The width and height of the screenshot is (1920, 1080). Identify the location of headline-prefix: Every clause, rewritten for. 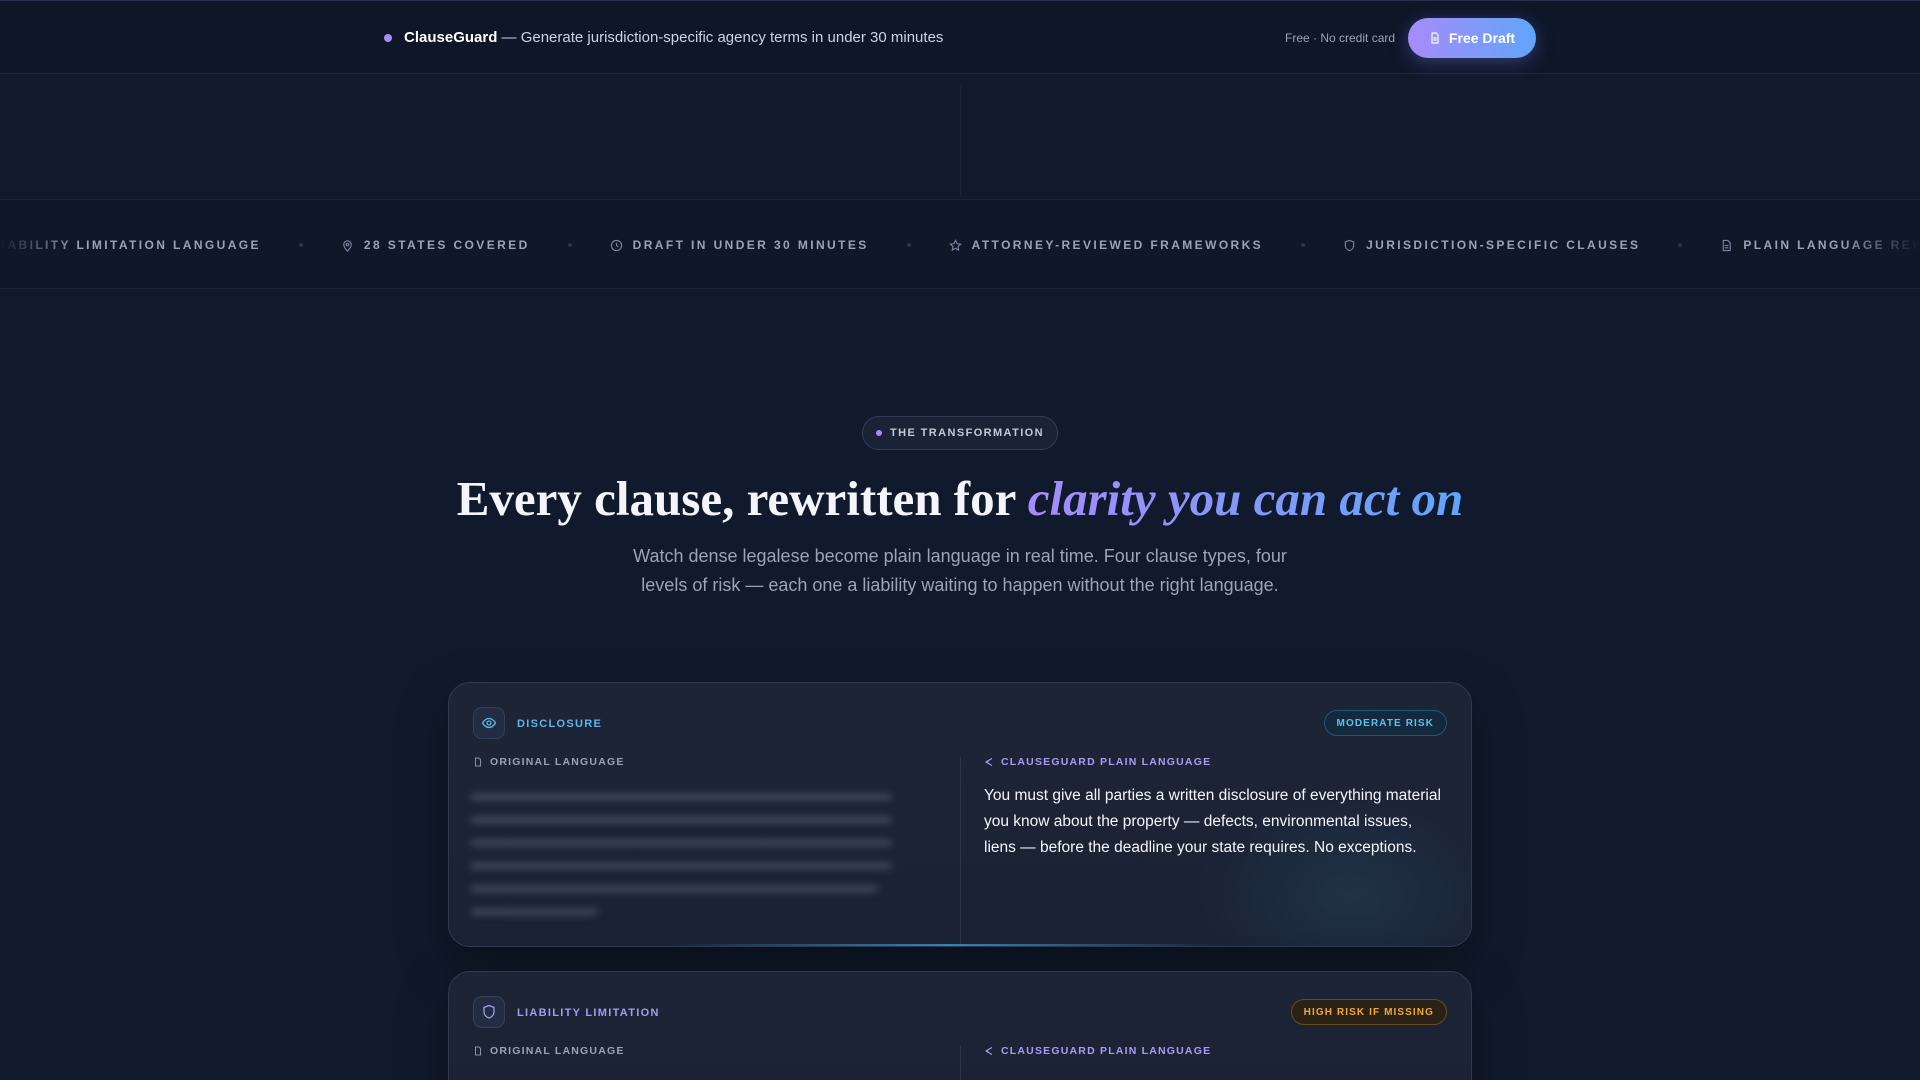
(742, 498).